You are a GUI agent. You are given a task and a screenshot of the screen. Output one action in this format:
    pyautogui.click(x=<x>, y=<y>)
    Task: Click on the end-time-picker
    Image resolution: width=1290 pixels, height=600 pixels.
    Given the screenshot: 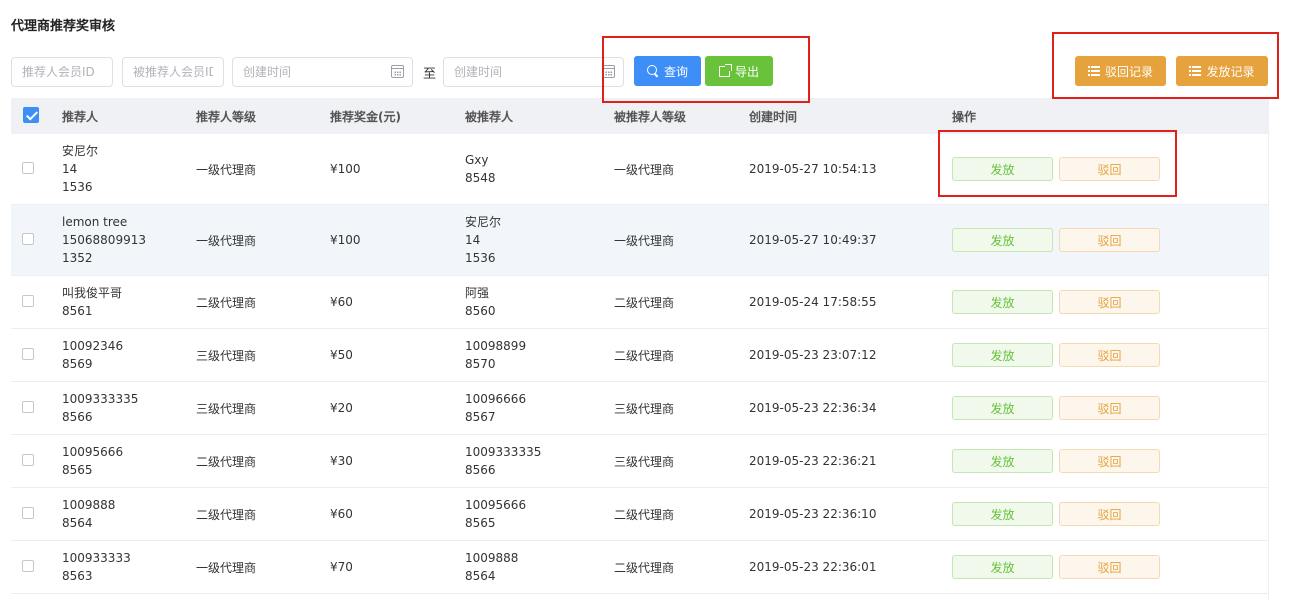 What is the action you would take?
    pyautogui.click(x=533, y=72)
    